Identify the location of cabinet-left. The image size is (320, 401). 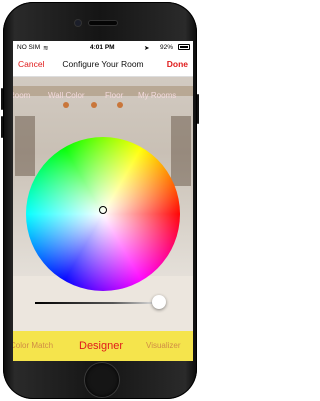
(25, 146).